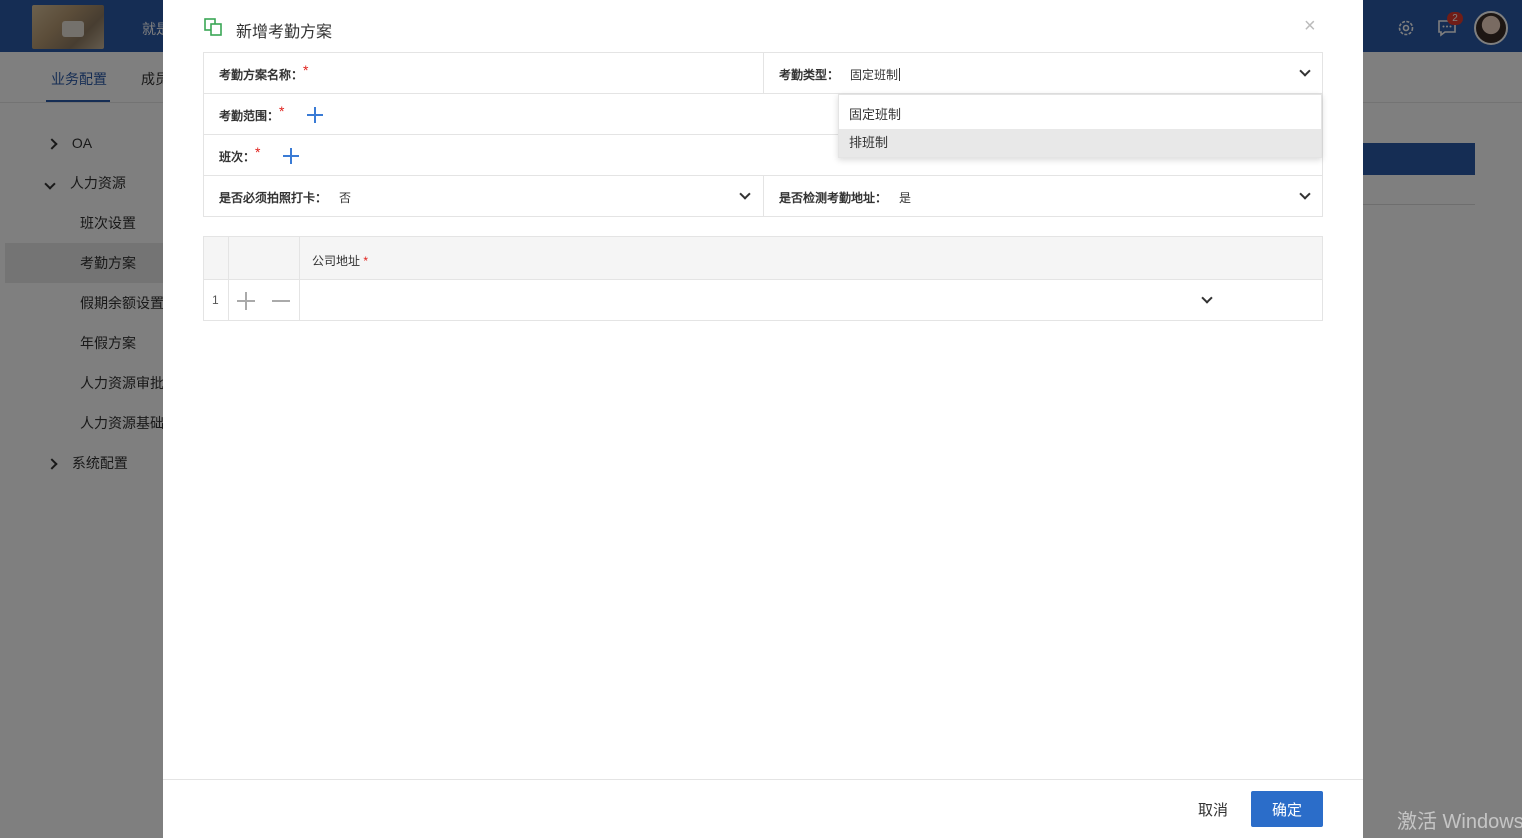  I want to click on photo-checkin-select: 是否必须拍照打卡： 否, so click(484, 196).